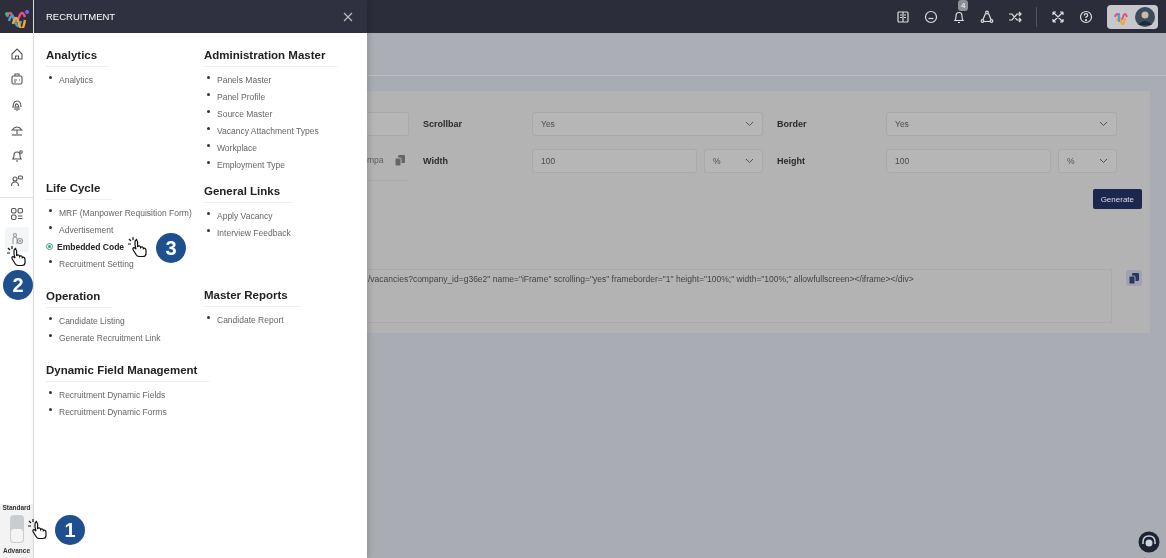 Image resolution: width=1166 pixels, height=558 pixels. I want to click on book-icon, so click(903, 16).